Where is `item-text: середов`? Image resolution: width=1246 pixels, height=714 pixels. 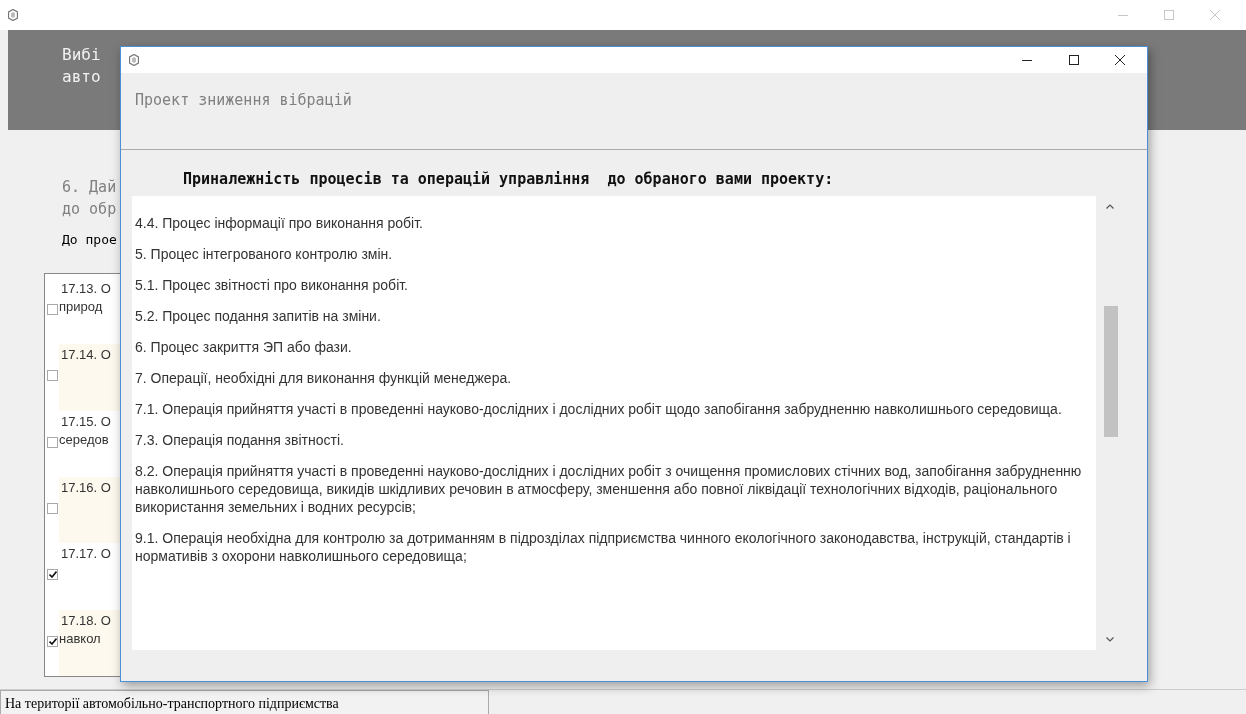
item-text: середов is located at coordinates (84, 439).